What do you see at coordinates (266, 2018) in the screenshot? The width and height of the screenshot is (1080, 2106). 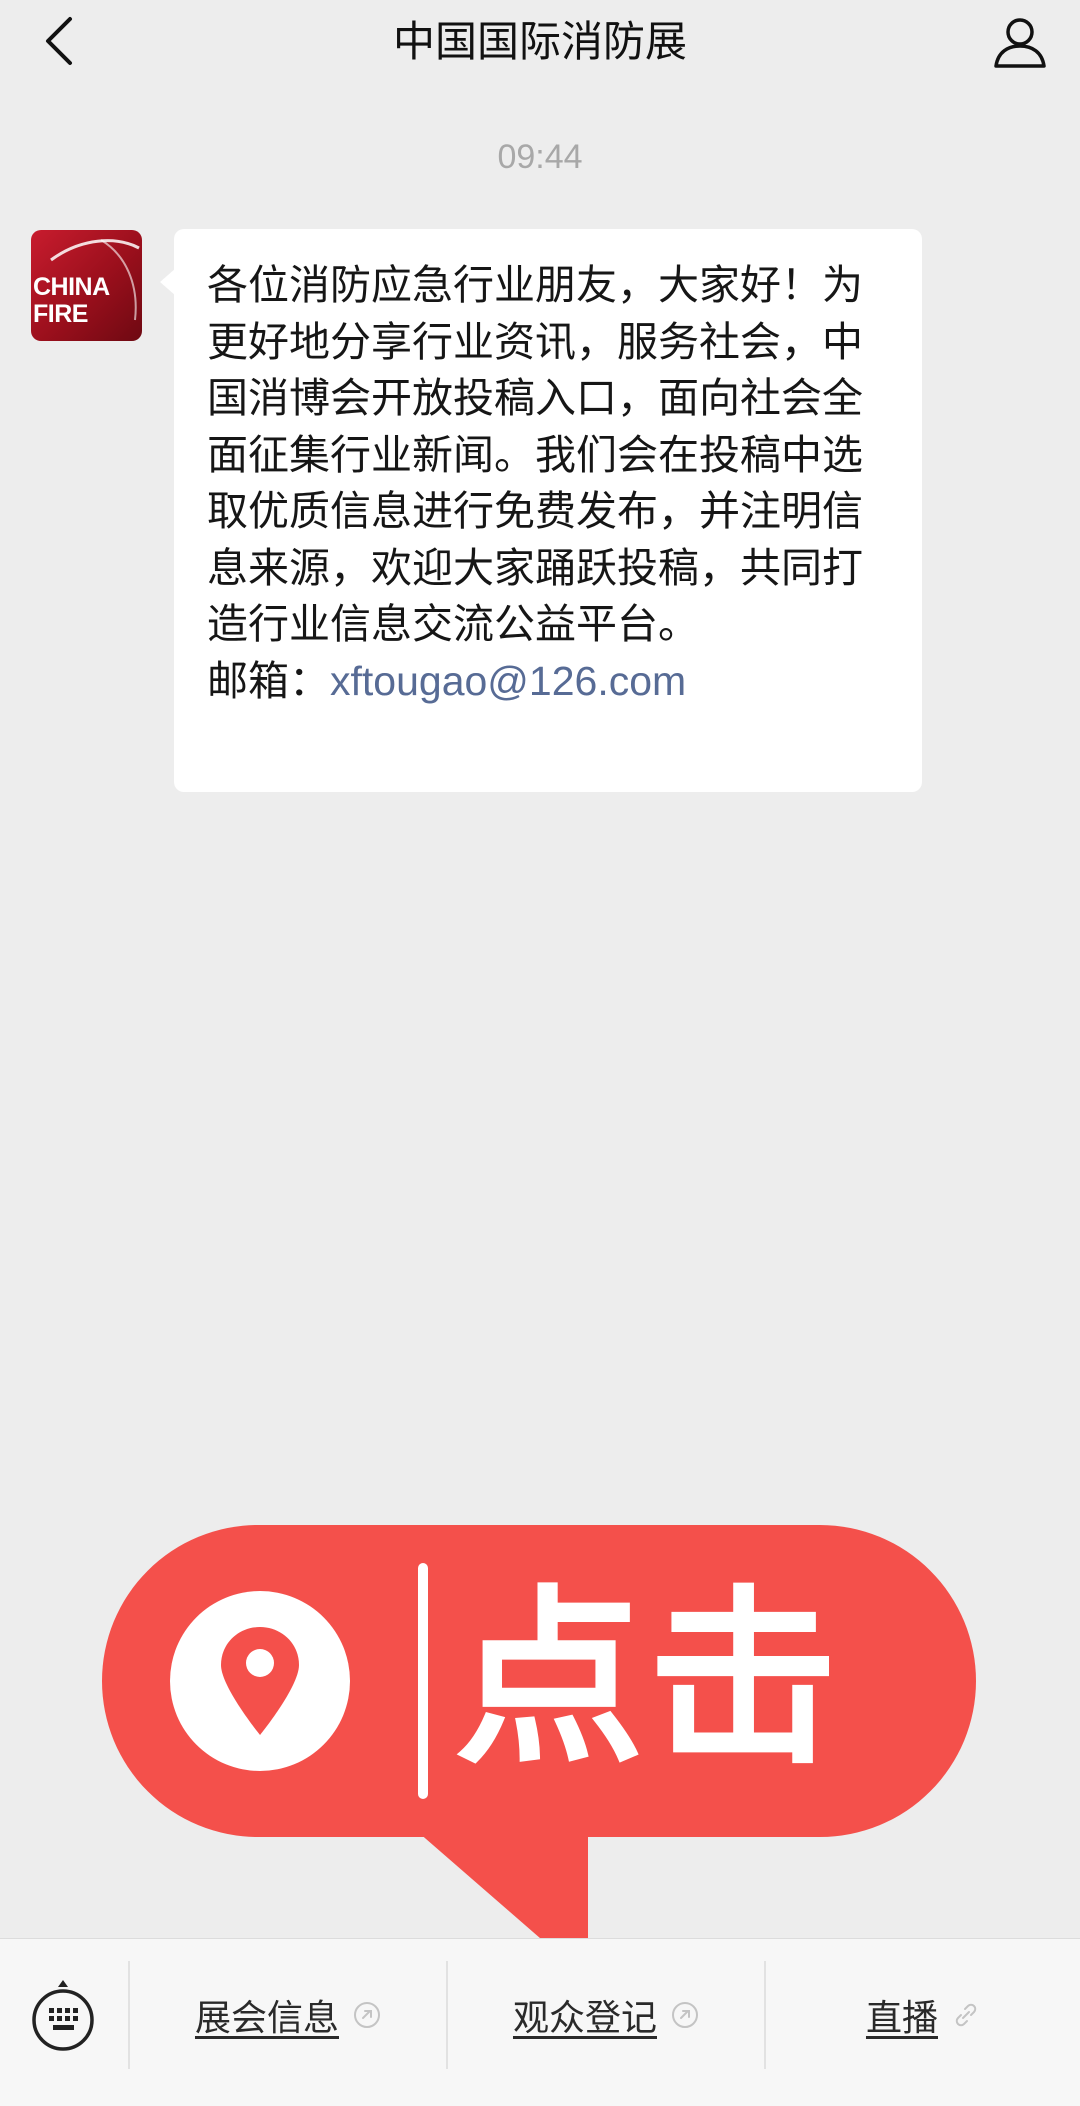 I see `menu-item-label: 展会信息` at bounding box center [266, 2018].